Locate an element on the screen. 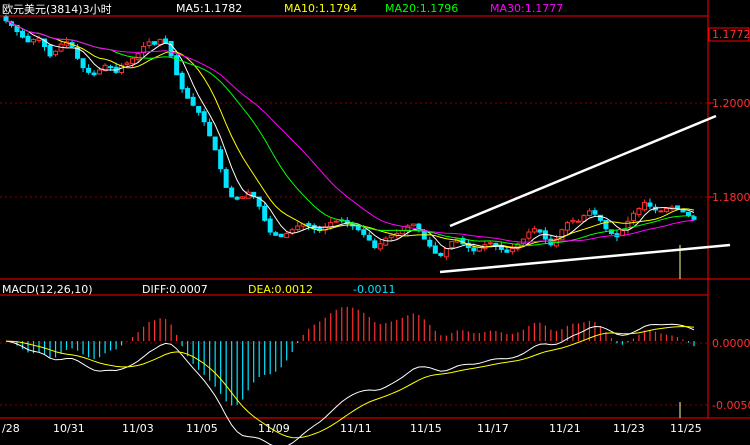 Image resolution: width=750 pixels, height=445 pixels. macd-diff-label: DIFF:0.0007 is located at coordinates (175, 289).